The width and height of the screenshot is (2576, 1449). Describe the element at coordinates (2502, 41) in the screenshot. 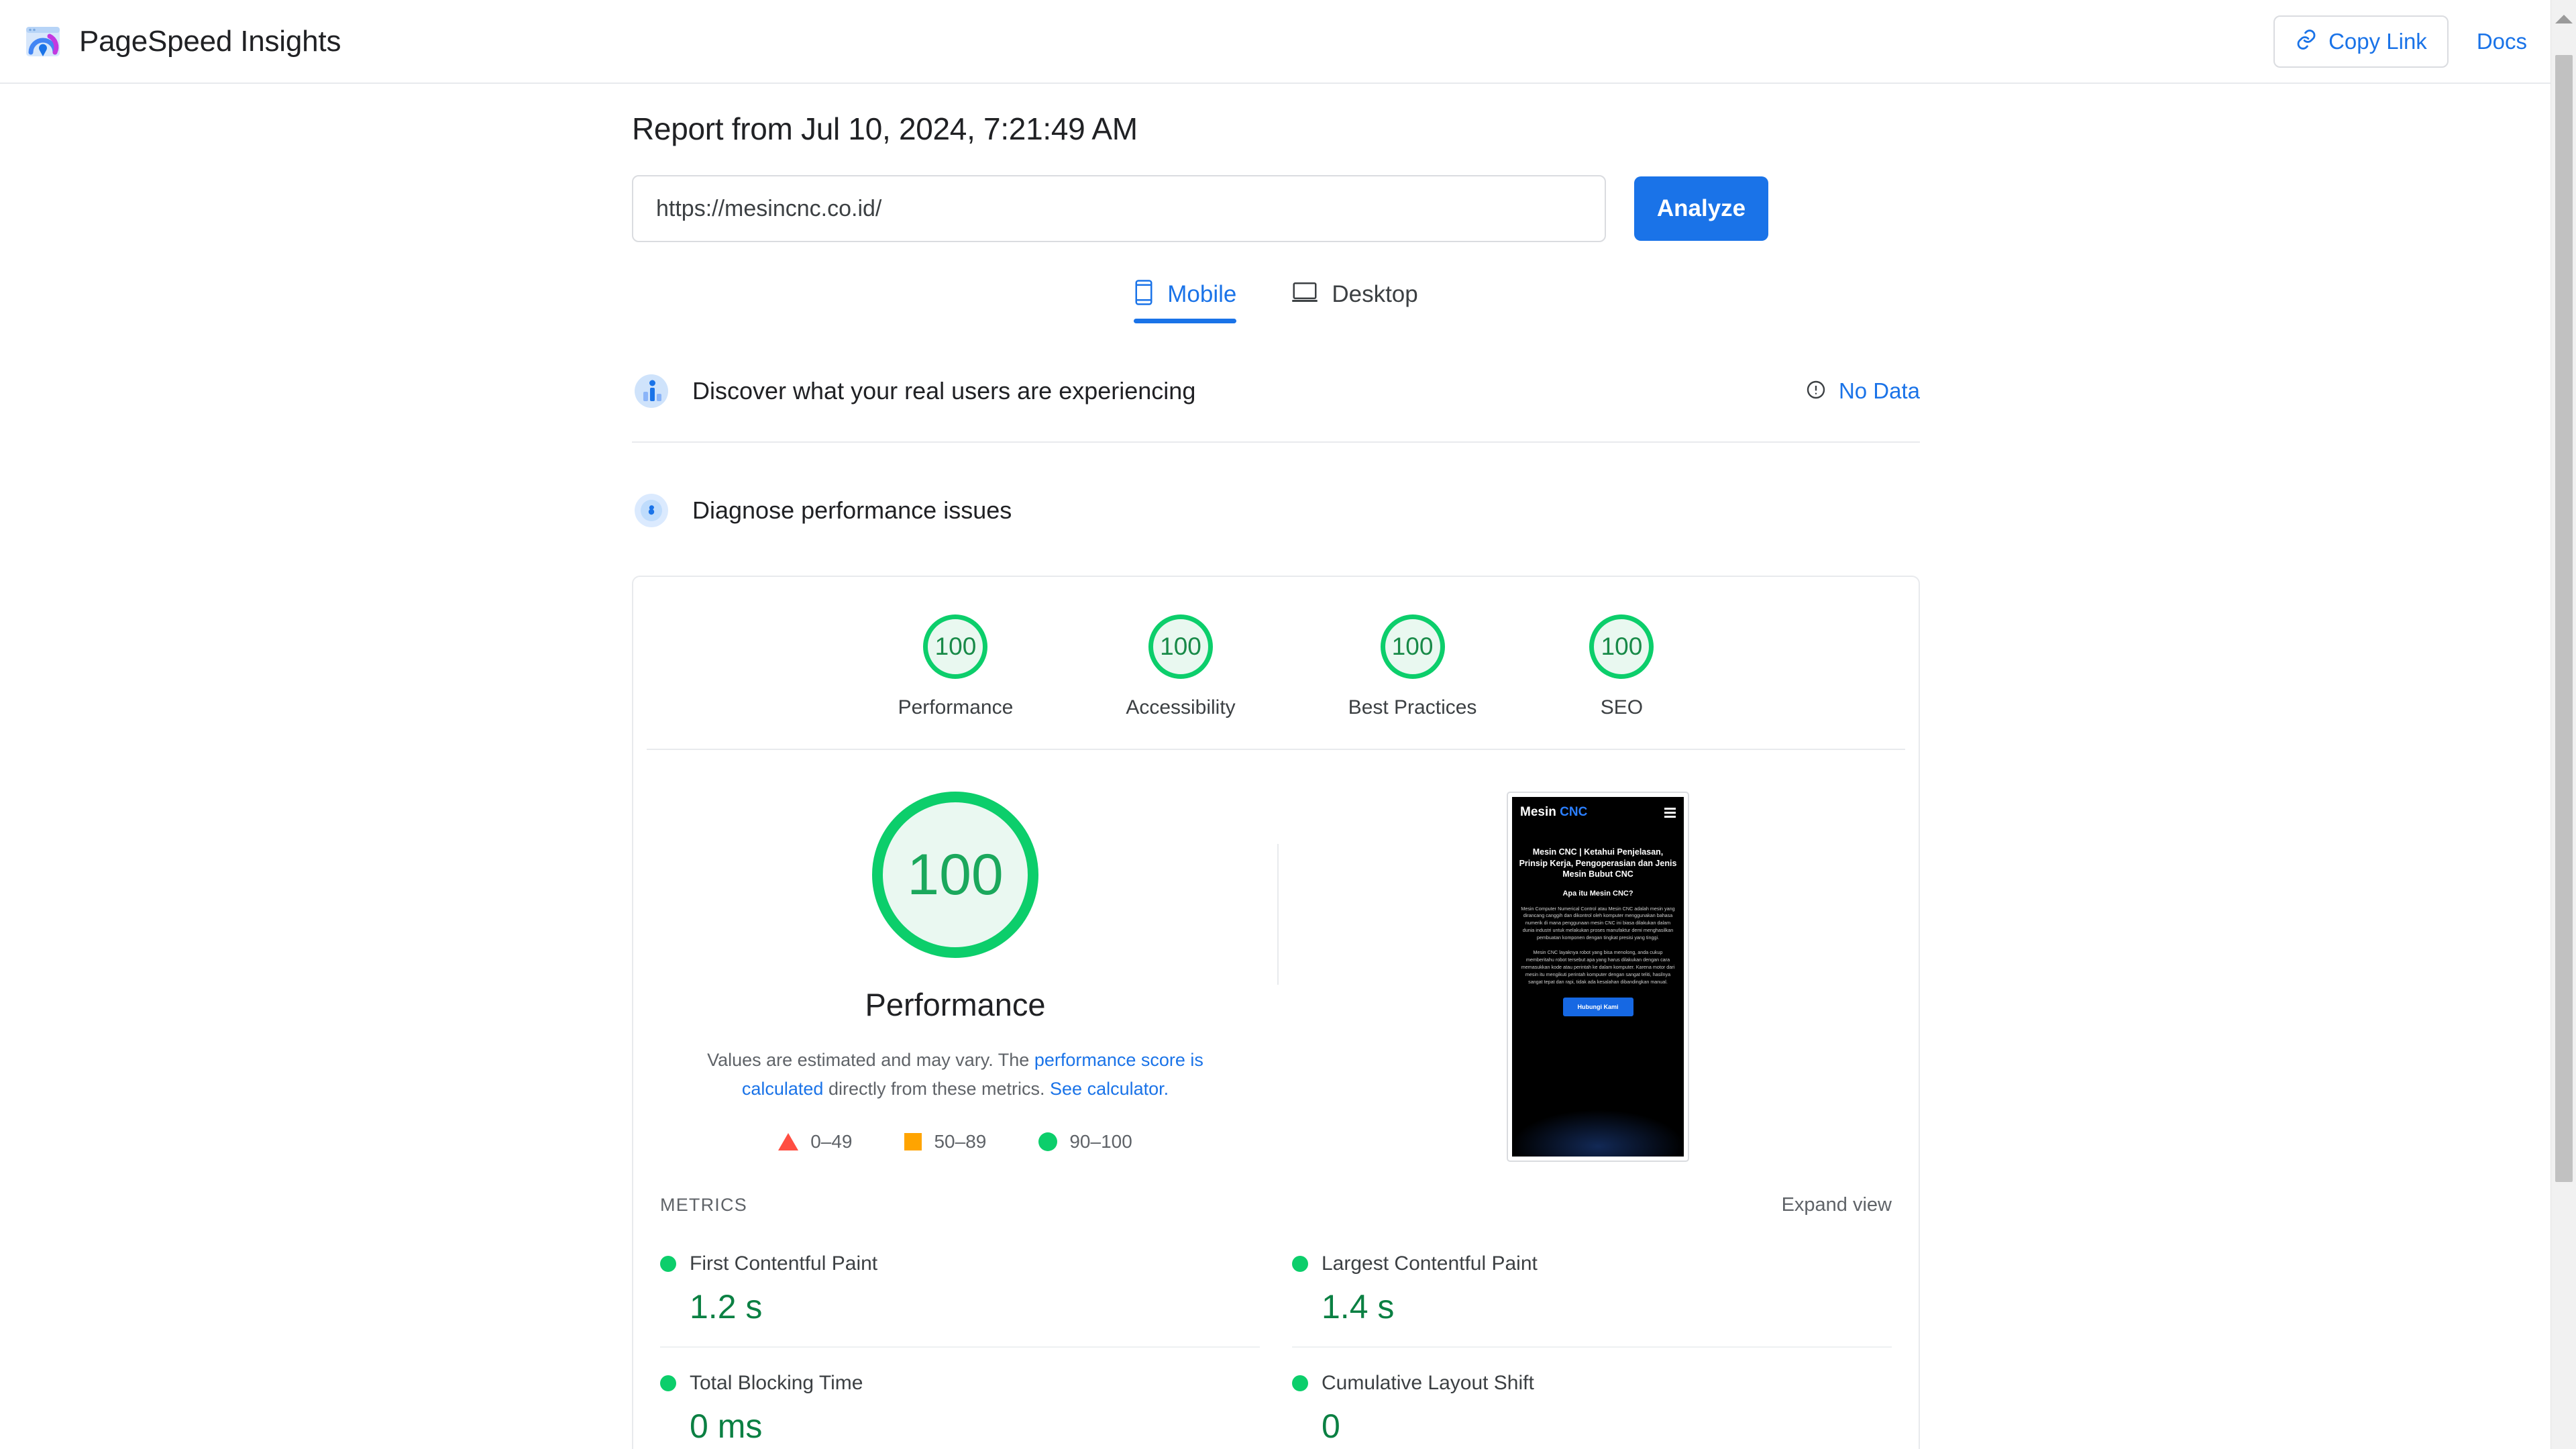

I see `docs-link: Docs` at that location.